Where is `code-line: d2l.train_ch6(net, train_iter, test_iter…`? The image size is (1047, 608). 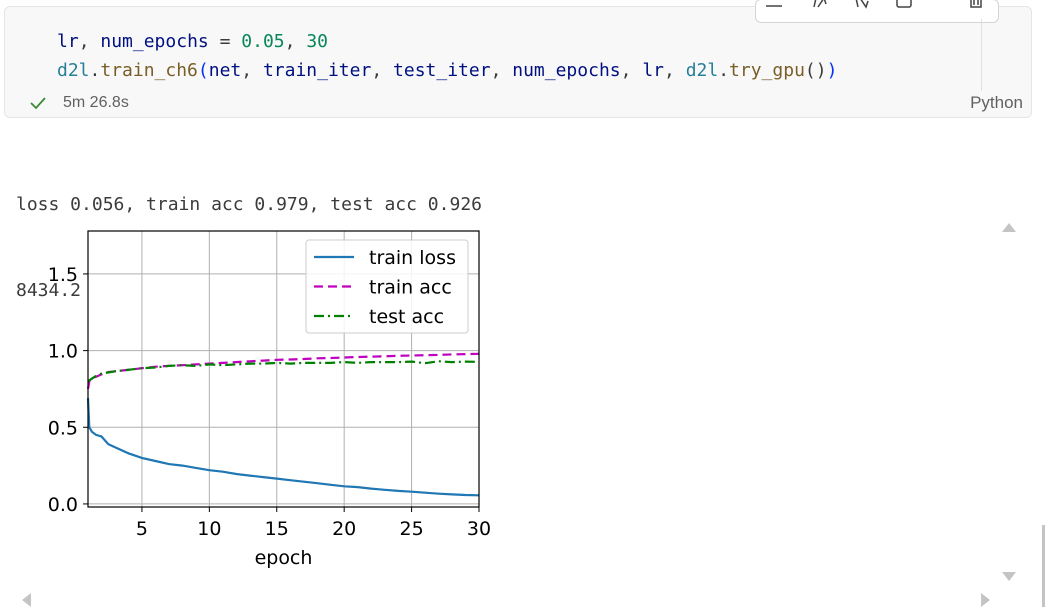 code-line: d2l.train_ch6(net, train_iter, test_iter… is located at coordinates (447, 70).